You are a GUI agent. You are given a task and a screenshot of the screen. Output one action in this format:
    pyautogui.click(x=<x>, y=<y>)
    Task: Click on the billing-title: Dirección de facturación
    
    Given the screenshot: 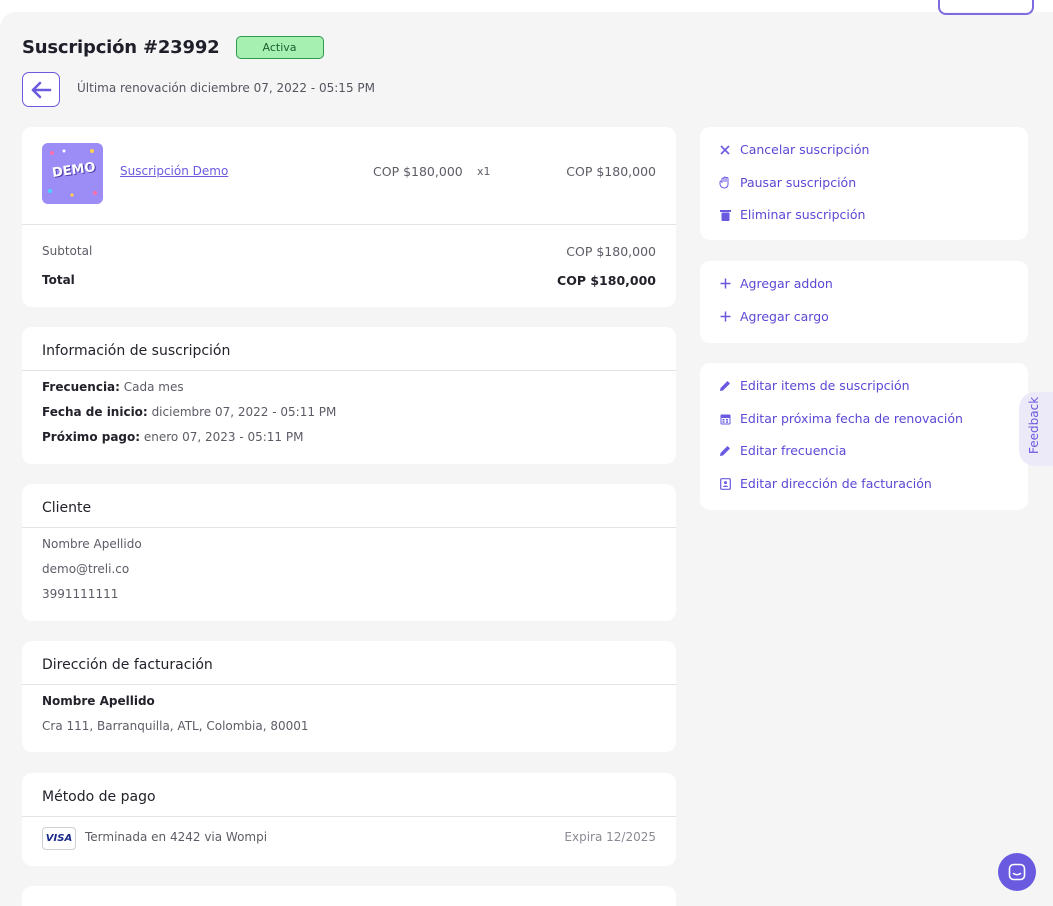 What is the action you would take?
    pyautogui.click(x=127, y=665)
    